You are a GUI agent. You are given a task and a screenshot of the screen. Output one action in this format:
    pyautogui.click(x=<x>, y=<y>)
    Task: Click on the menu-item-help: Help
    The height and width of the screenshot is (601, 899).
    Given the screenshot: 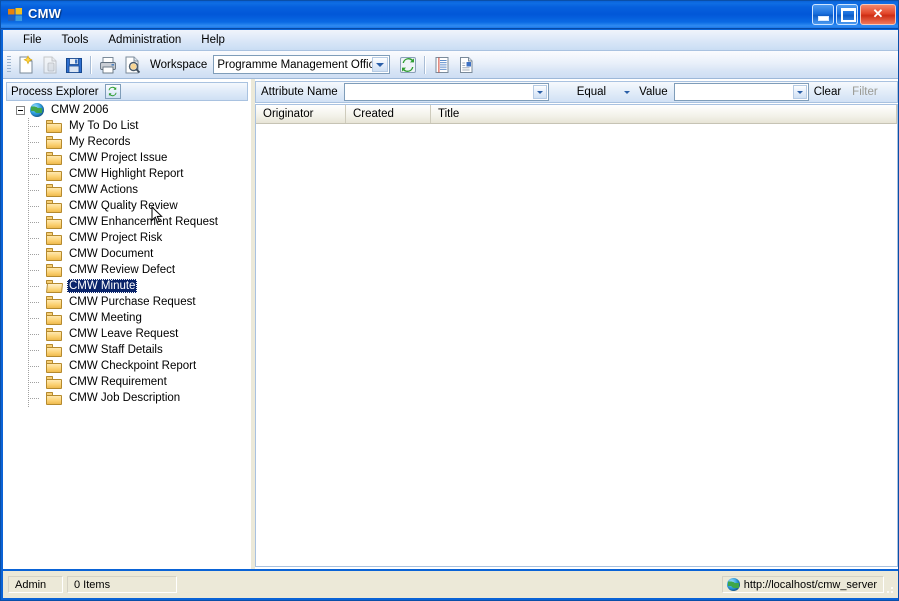 What is the action you would take?
    pyautogui.click(x=213, y=40)
    